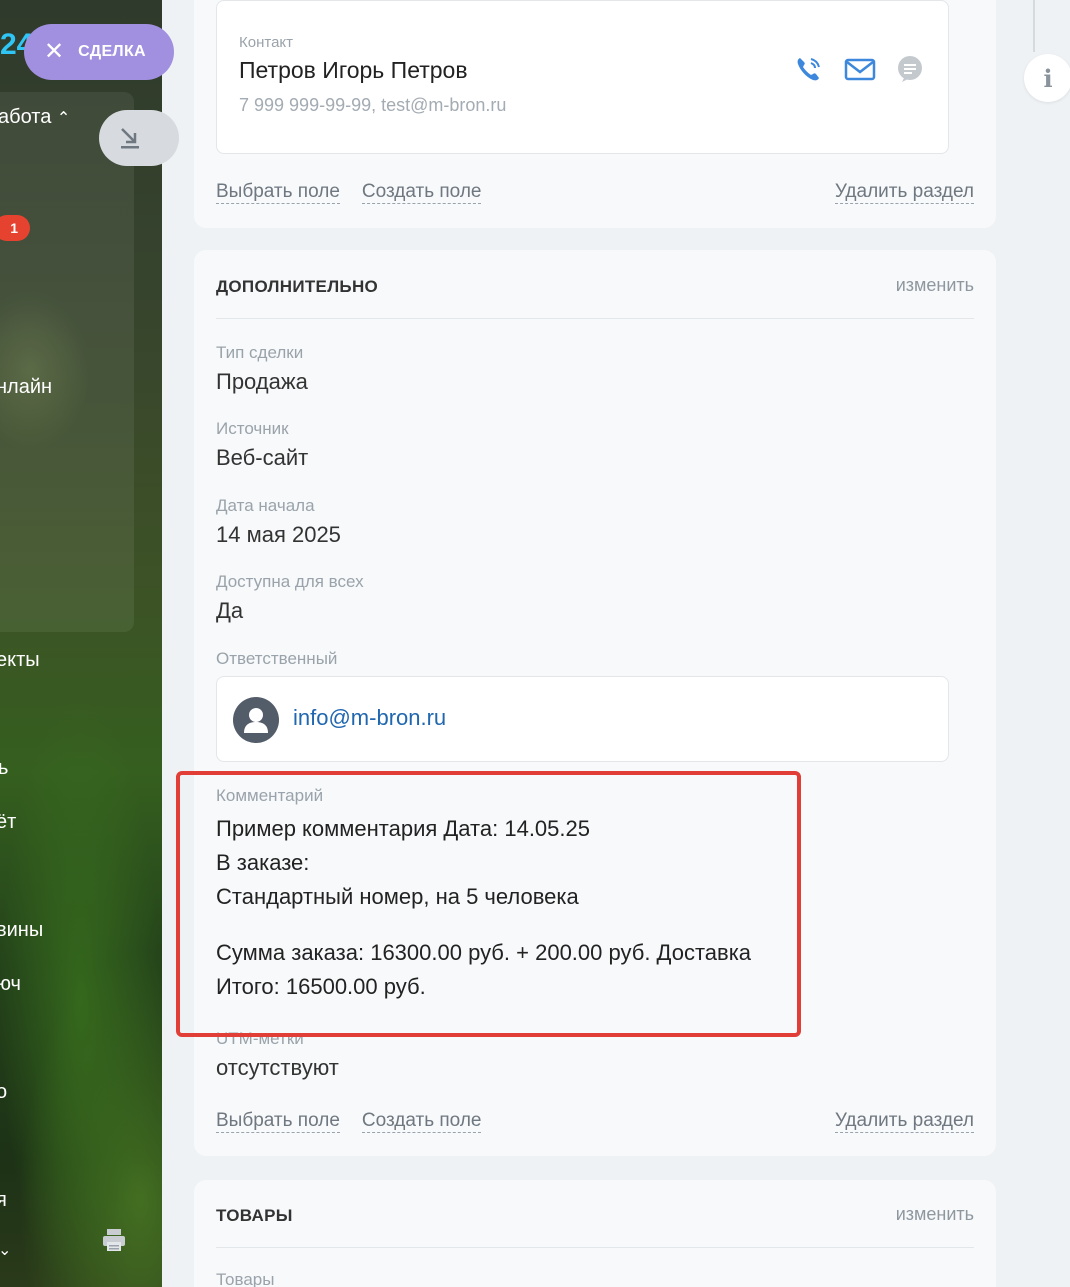  What do you see at coordinates (353, 70) in the screenshot?
I see `contact-name: Петров Игорь Петров` at bounding box center [353, 70].